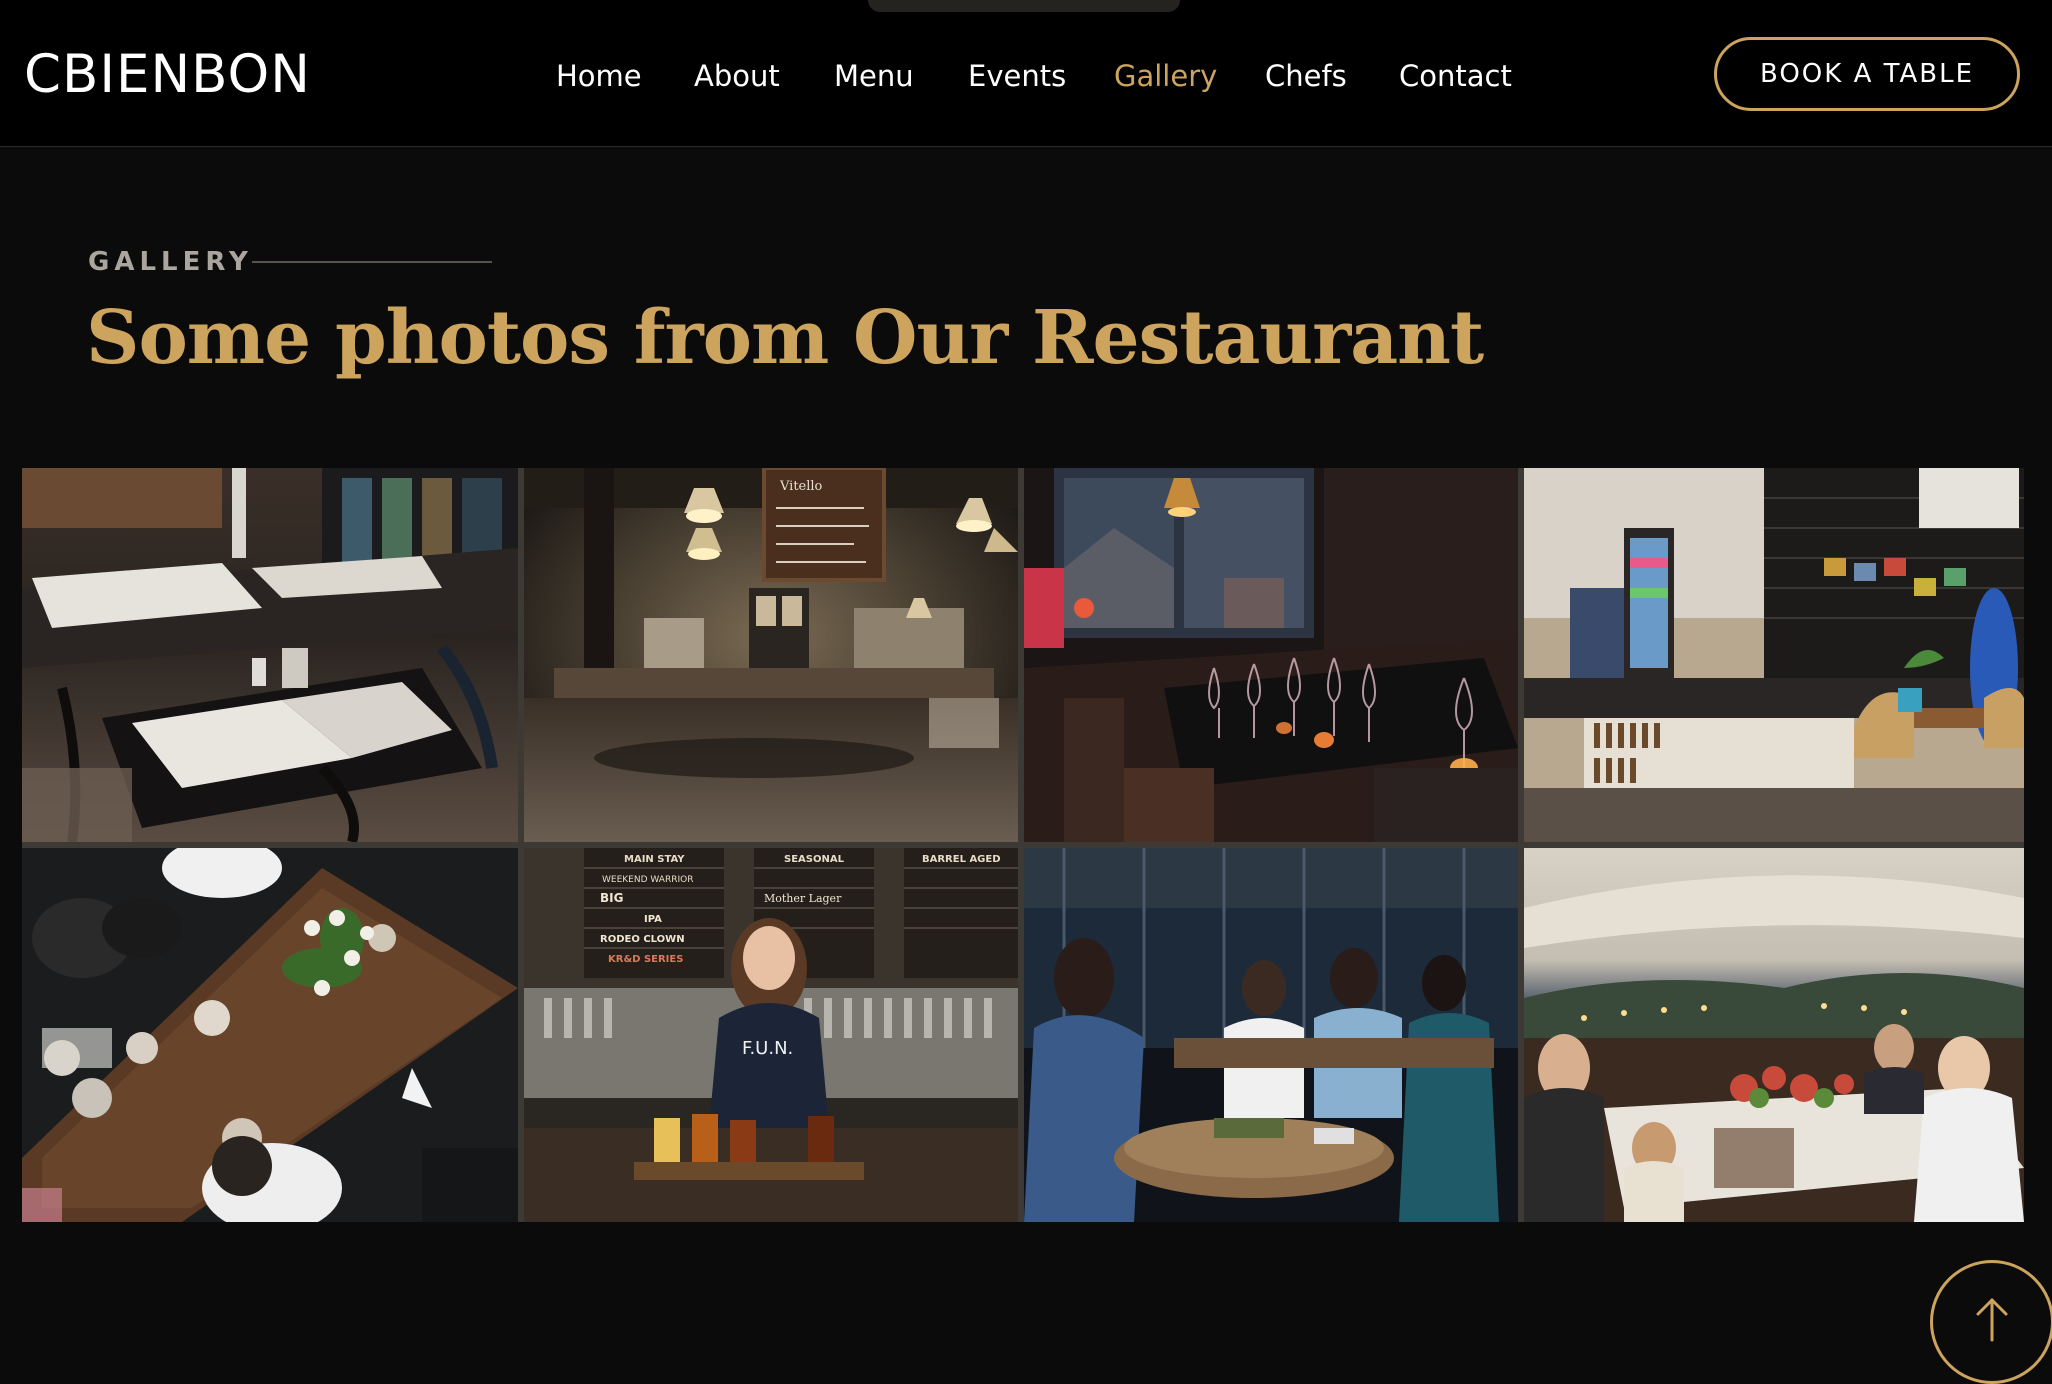 This screenshot has width=2052, height=1384. I want to click on board-right-line-1: SEASONAL, so click(814, 859).